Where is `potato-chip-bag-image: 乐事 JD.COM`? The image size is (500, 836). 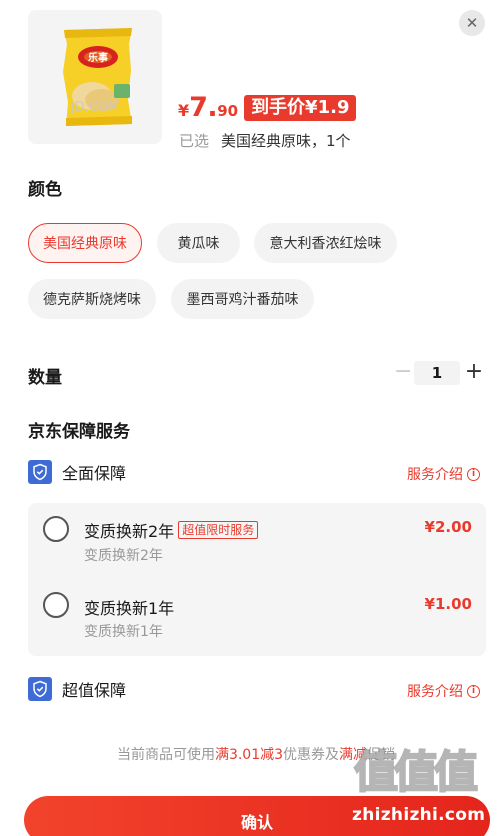
potato-chip-bag-image: 乐事 JD.COM is located at coordinates (95, 77).